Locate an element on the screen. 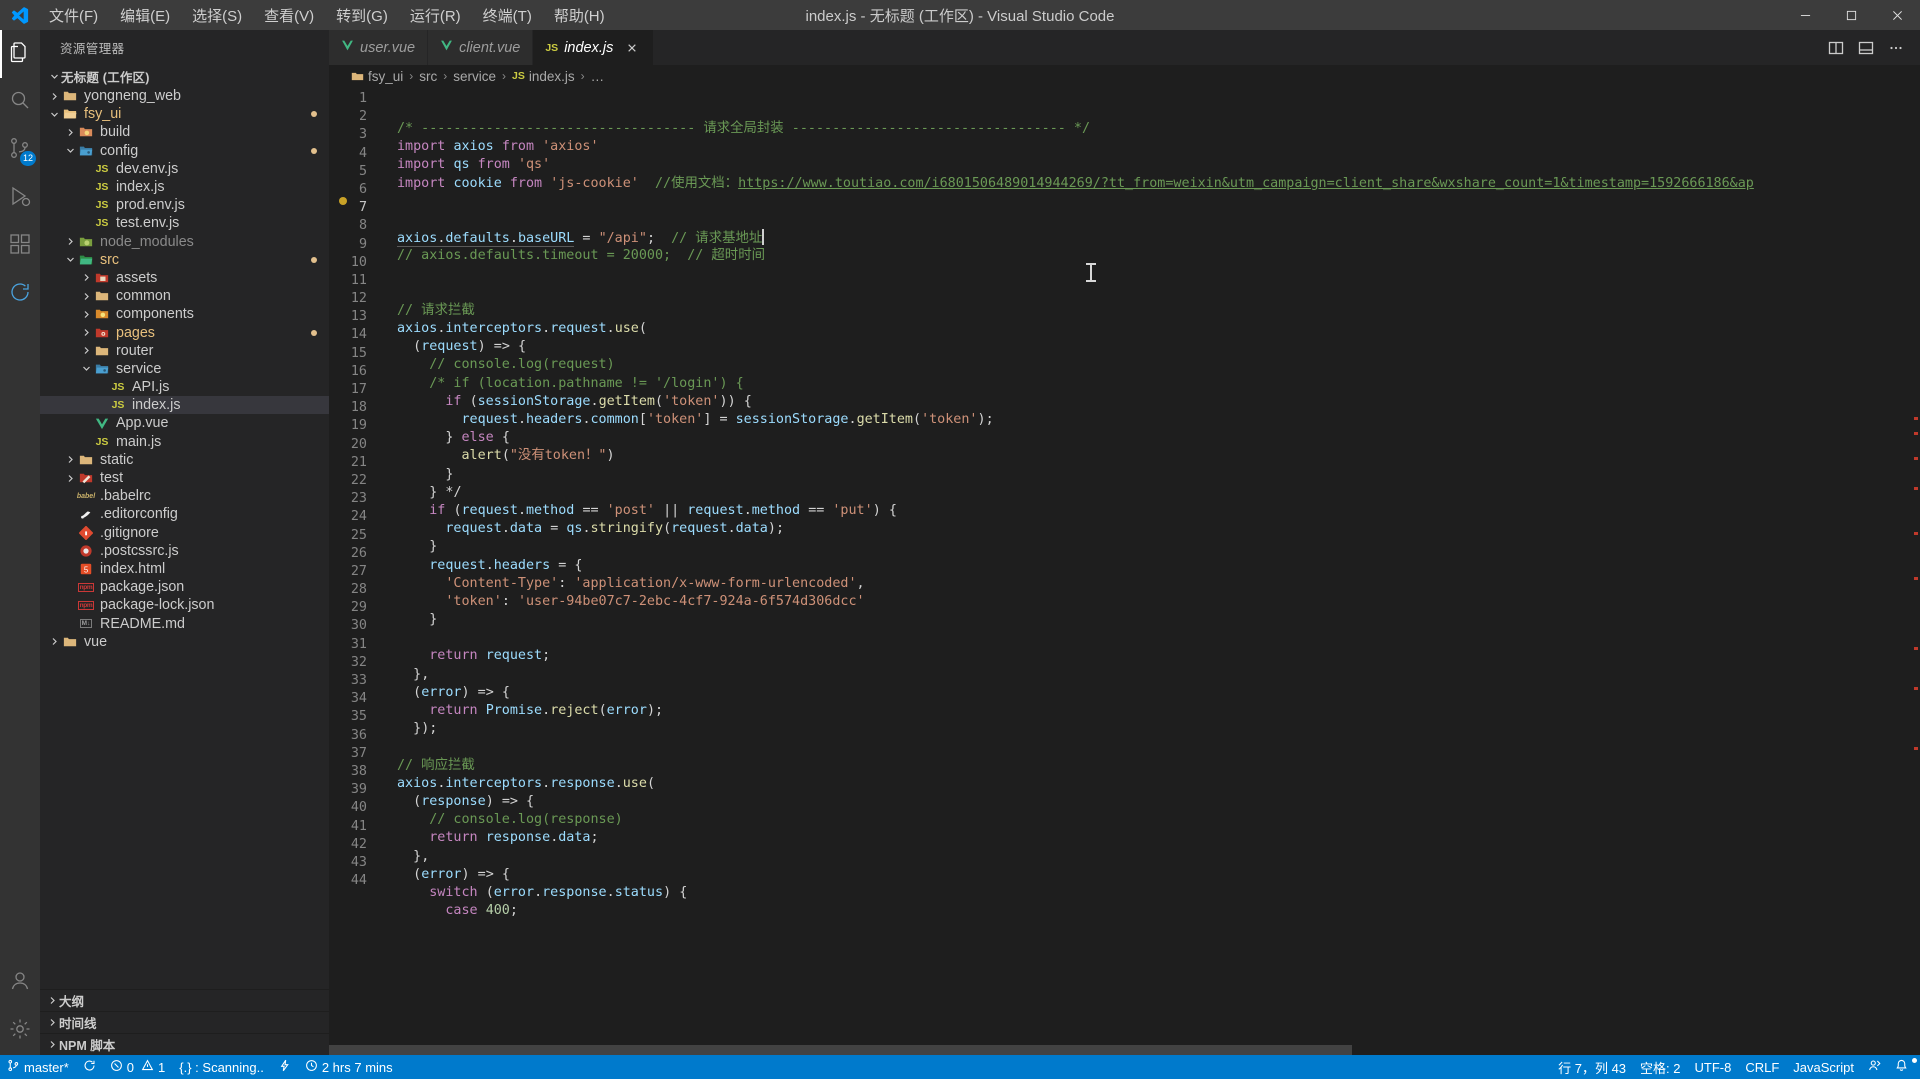 This screenshot has height=1079, width=1920. status-branch: master* is located at coordinates (38, 1067).